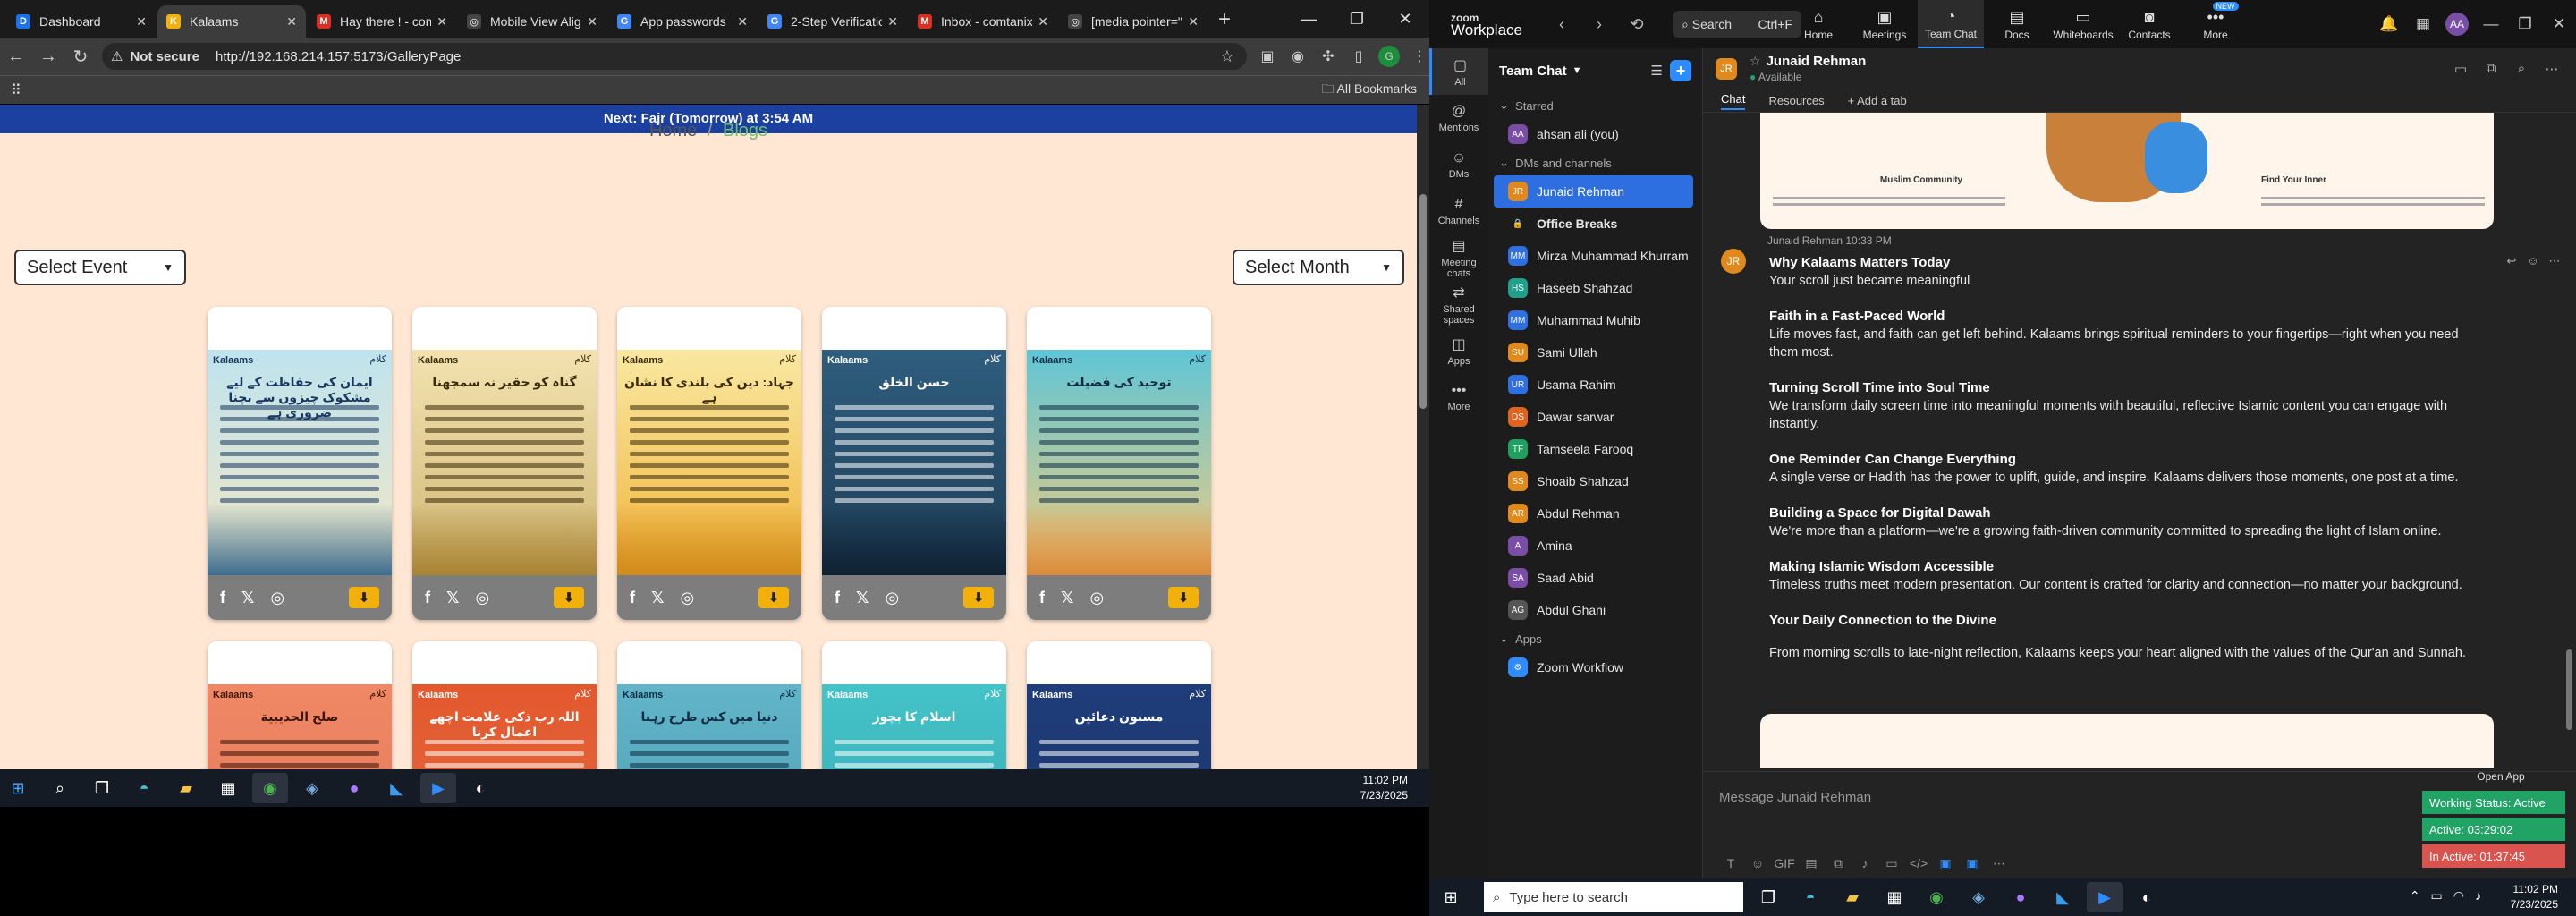 Image resolution: width=2576 pixels, height=916 pixels. Describe the element at coordinates (1951, 24) in the screenshot. I see `nav-team-chat: ◔ Team Chat` at that location.